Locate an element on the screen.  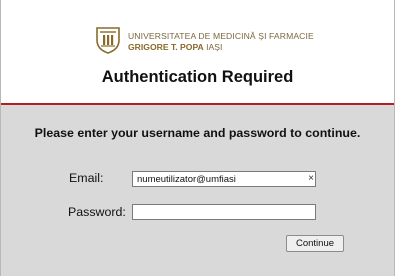
logo-name-bold: GRIGORE T. POPA is located at coordinates (166, 47).